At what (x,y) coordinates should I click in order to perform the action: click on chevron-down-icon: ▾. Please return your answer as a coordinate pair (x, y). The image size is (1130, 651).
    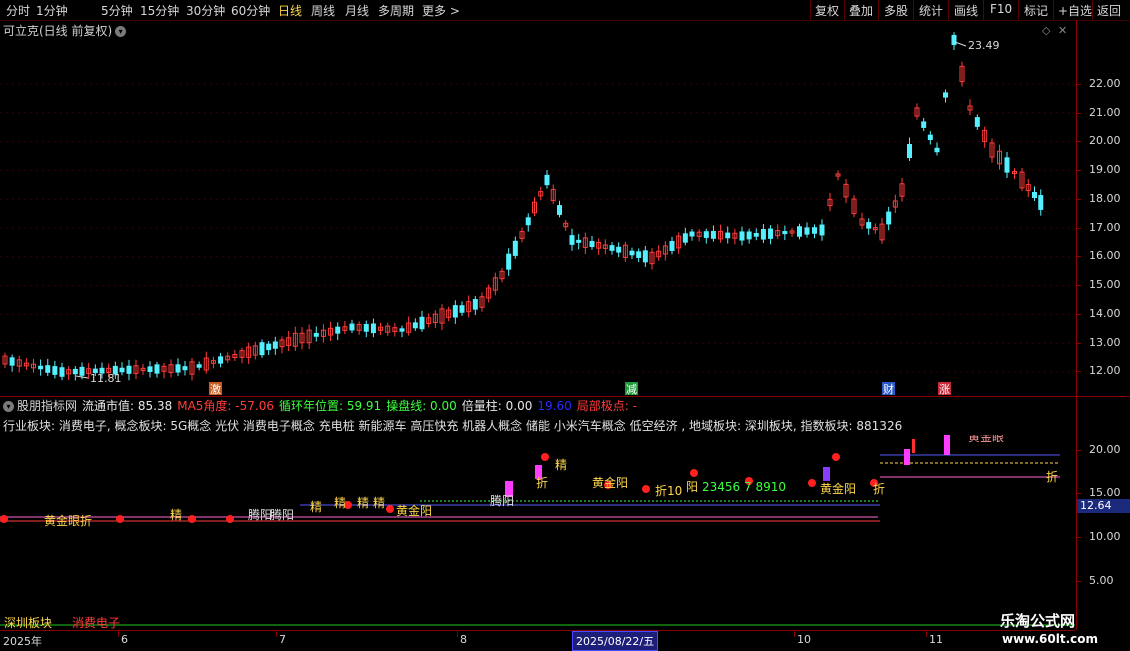
    Looking at the image, I should click on (8, 406).